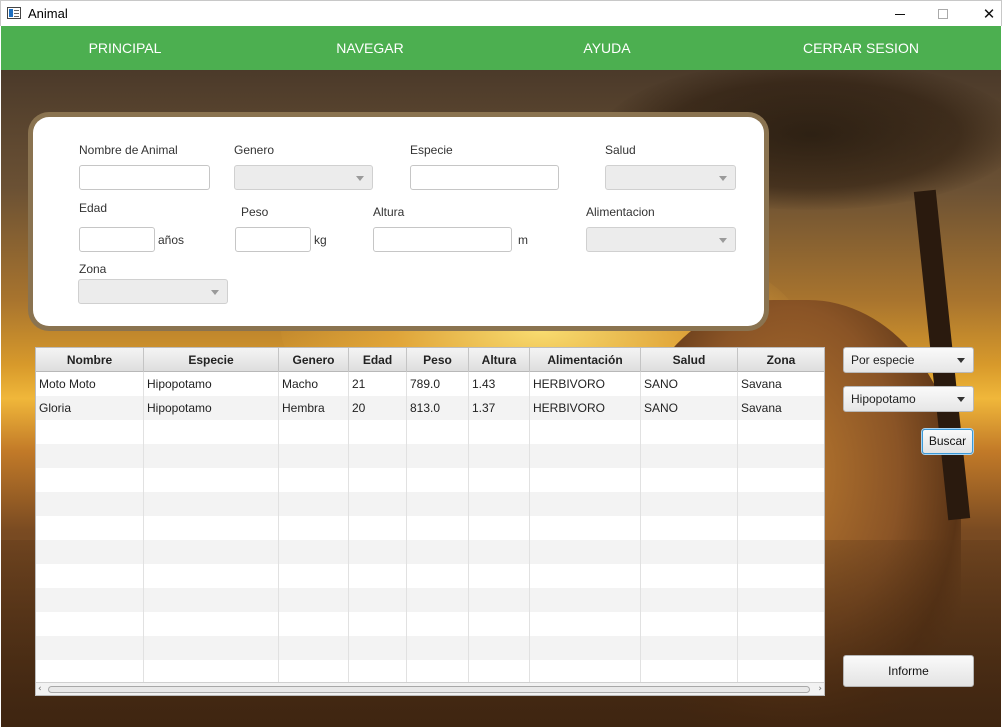 This screenshot has width=1002, height=727. What do you see at coordinates (908, 671) in the screenshot?
I see `report-button: Informe` at bounding box center [908, 671].